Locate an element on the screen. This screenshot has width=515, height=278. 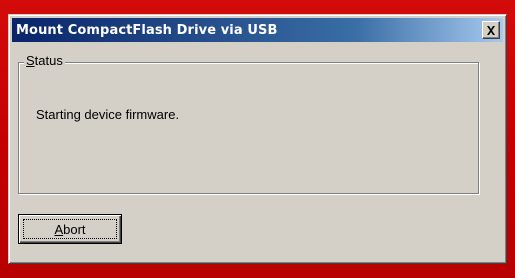
status-message: Starting device firmware. is located at coordinates (108, 114).